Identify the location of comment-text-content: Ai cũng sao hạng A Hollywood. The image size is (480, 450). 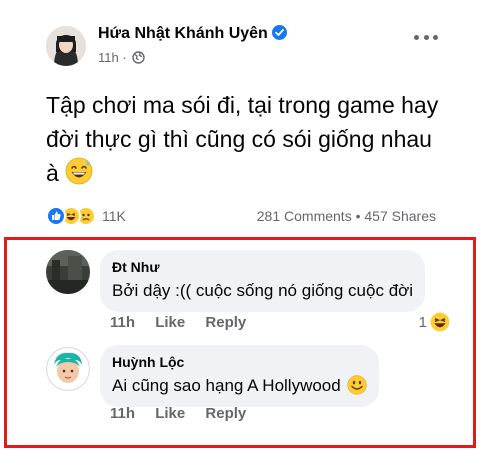
(226, 385).